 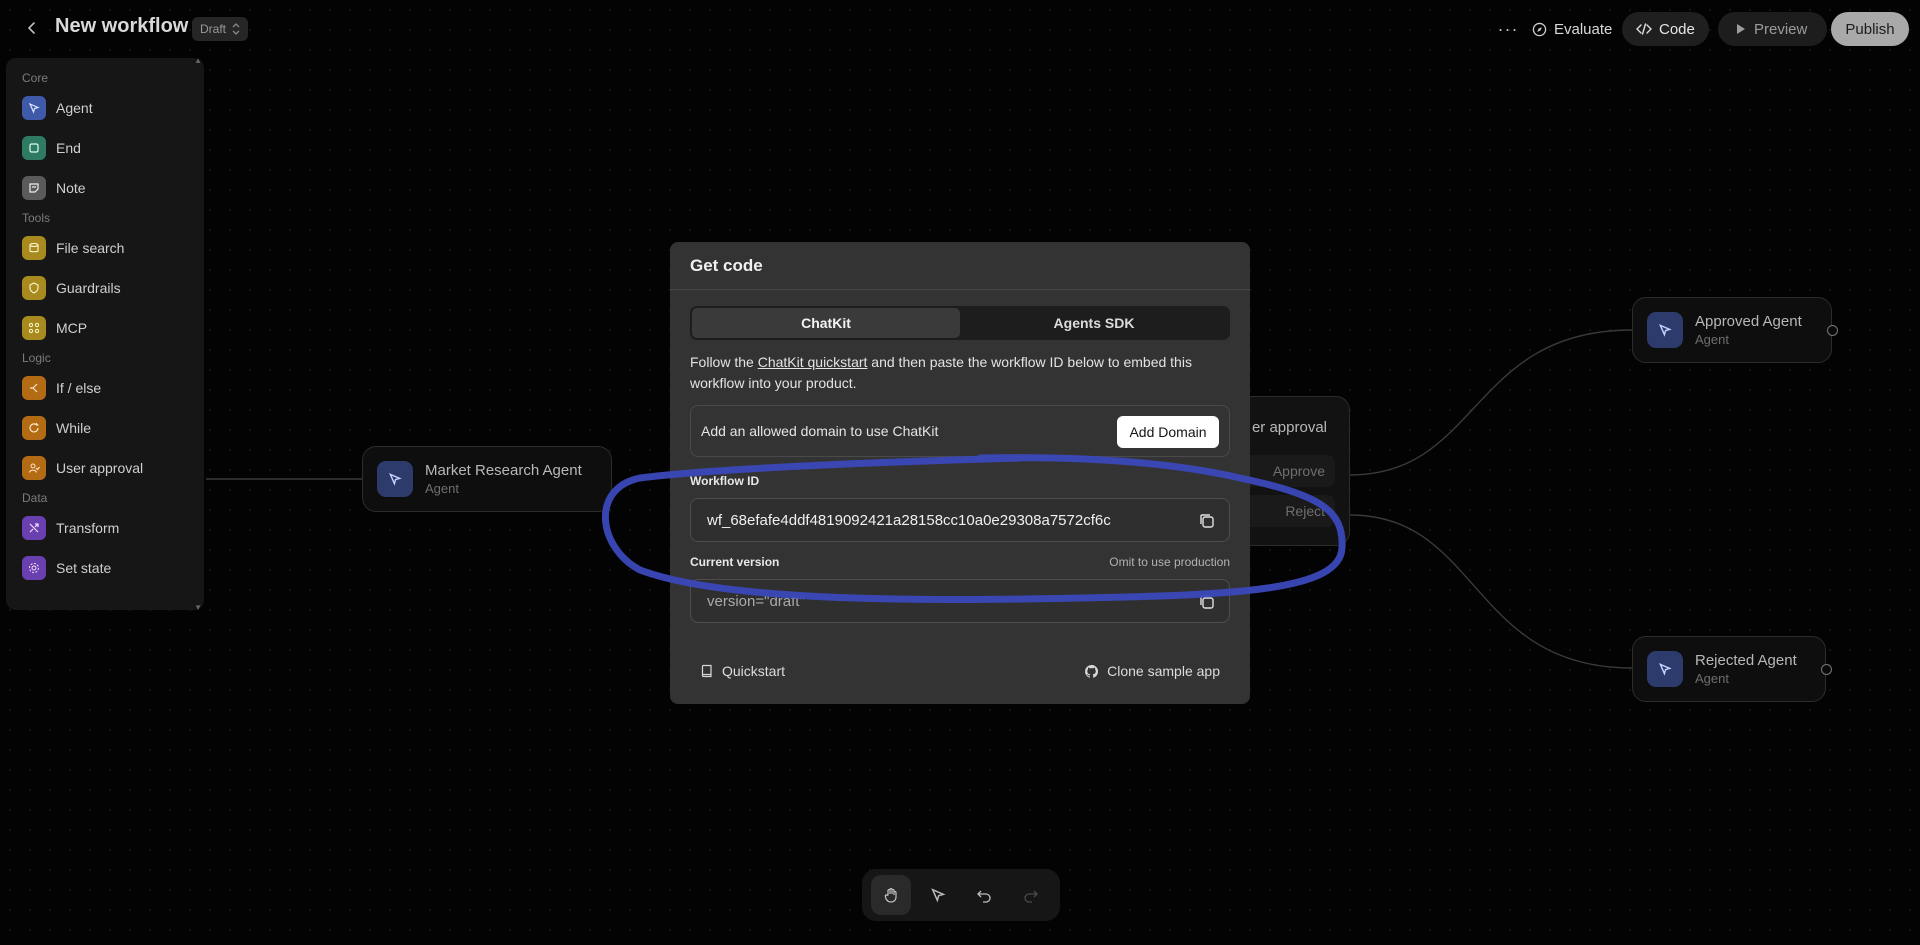 I want to click on current-version-value: version="draft", so click(x=756, y=601).